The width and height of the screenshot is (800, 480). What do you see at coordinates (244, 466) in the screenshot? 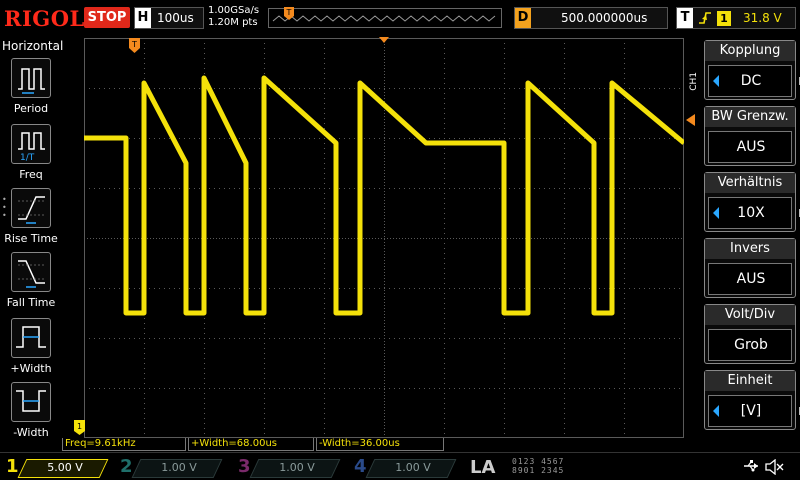
I see `channel-3-number: 3` at bounding box center [244, 466].